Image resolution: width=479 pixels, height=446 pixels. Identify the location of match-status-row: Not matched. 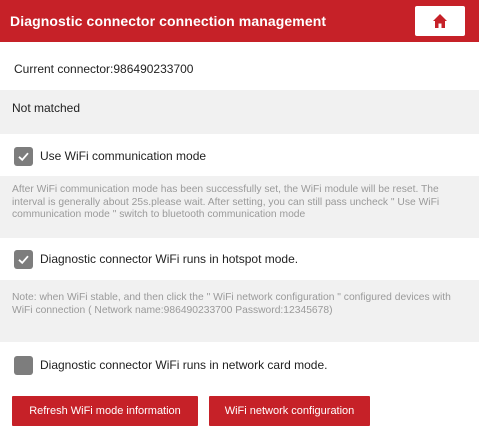
(239, 112).